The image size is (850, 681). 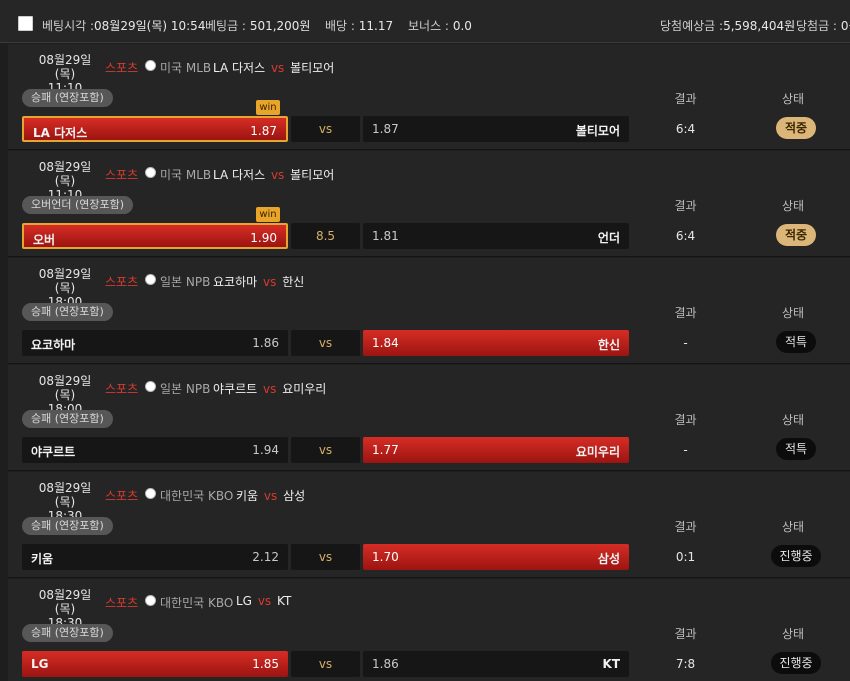 I want to click on payout: 당첨금 : 0원, so click(x=823, y=26).